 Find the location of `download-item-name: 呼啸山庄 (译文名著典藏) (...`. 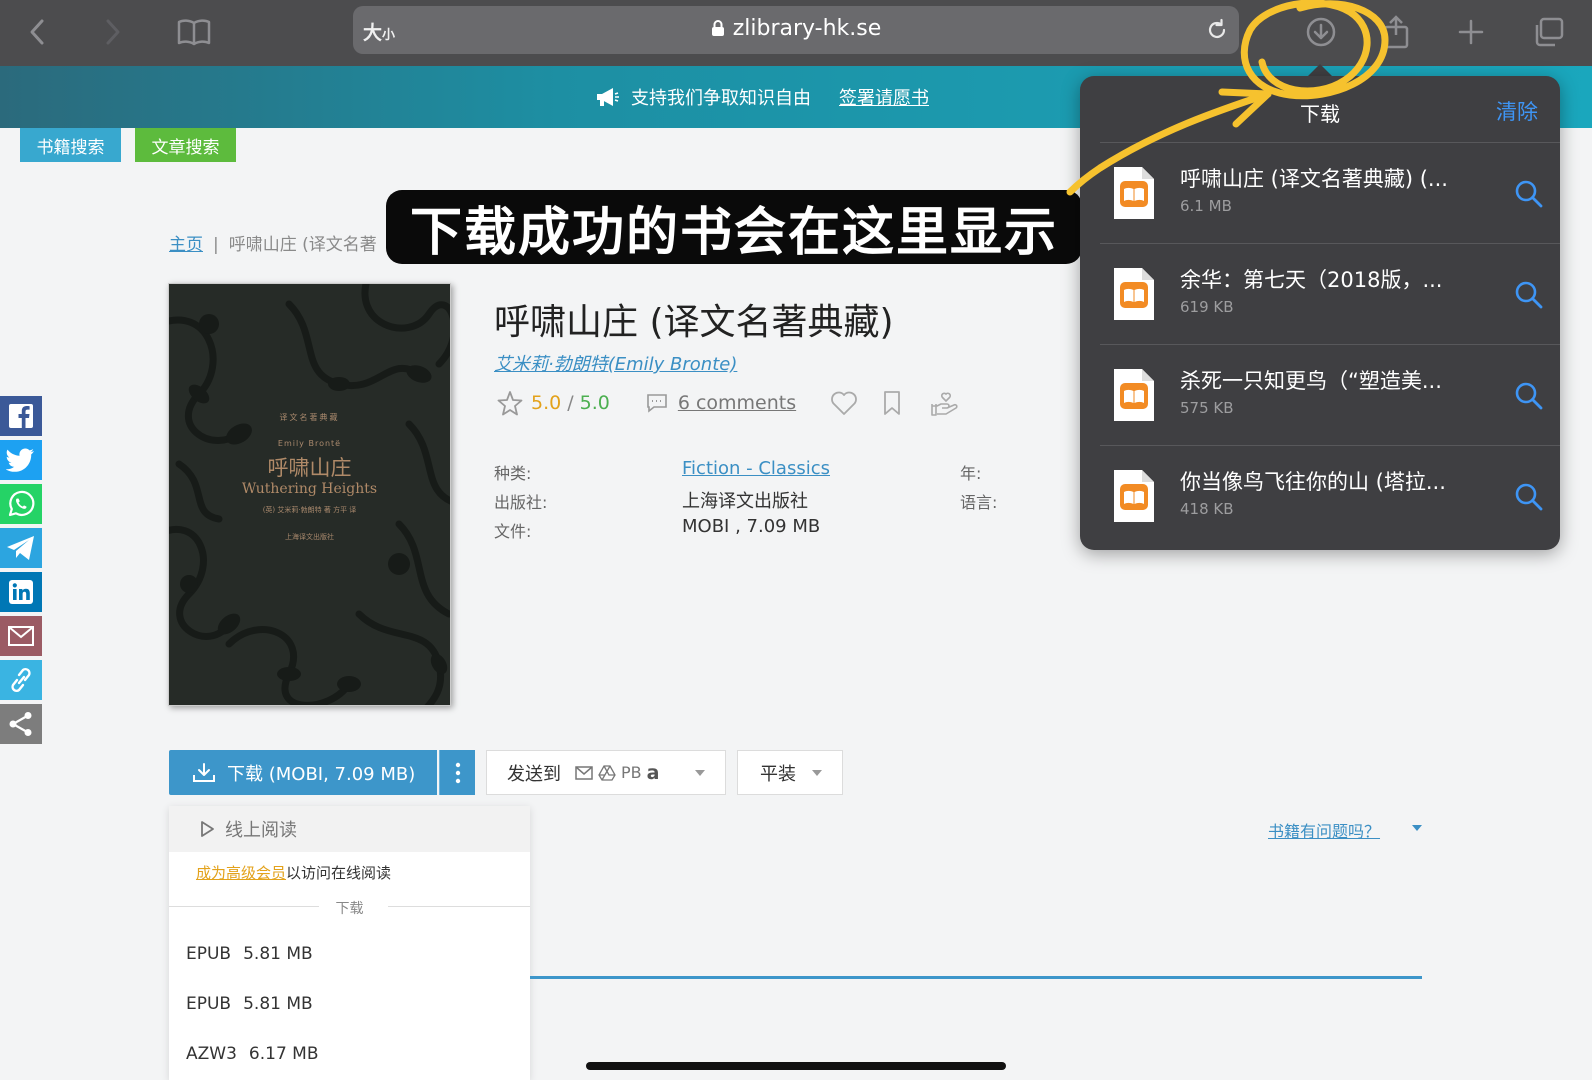

download-item-name: 呼啸山庄 (译文名著典藏) (... is located at coordinates (1314, 179).